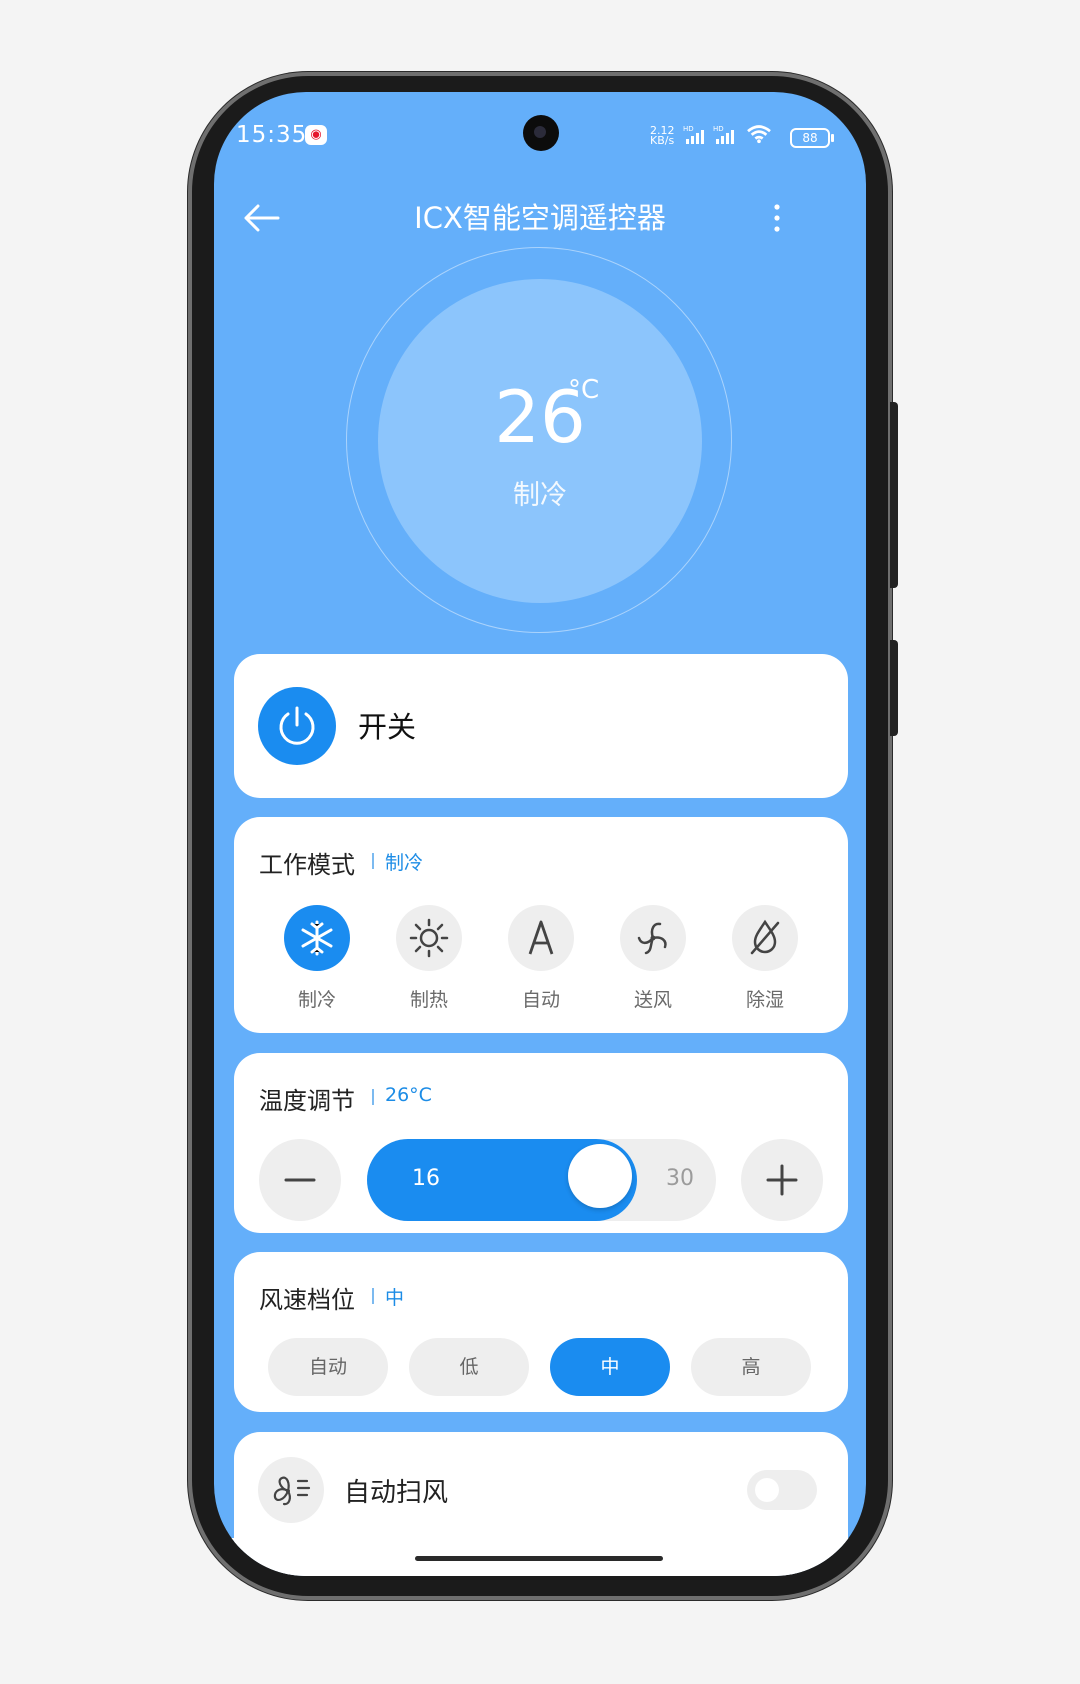  What do you see at coordinates (540, 1000) in the screenshot?
I see `mode-label: 自动` at bounding box center [540, 1000].